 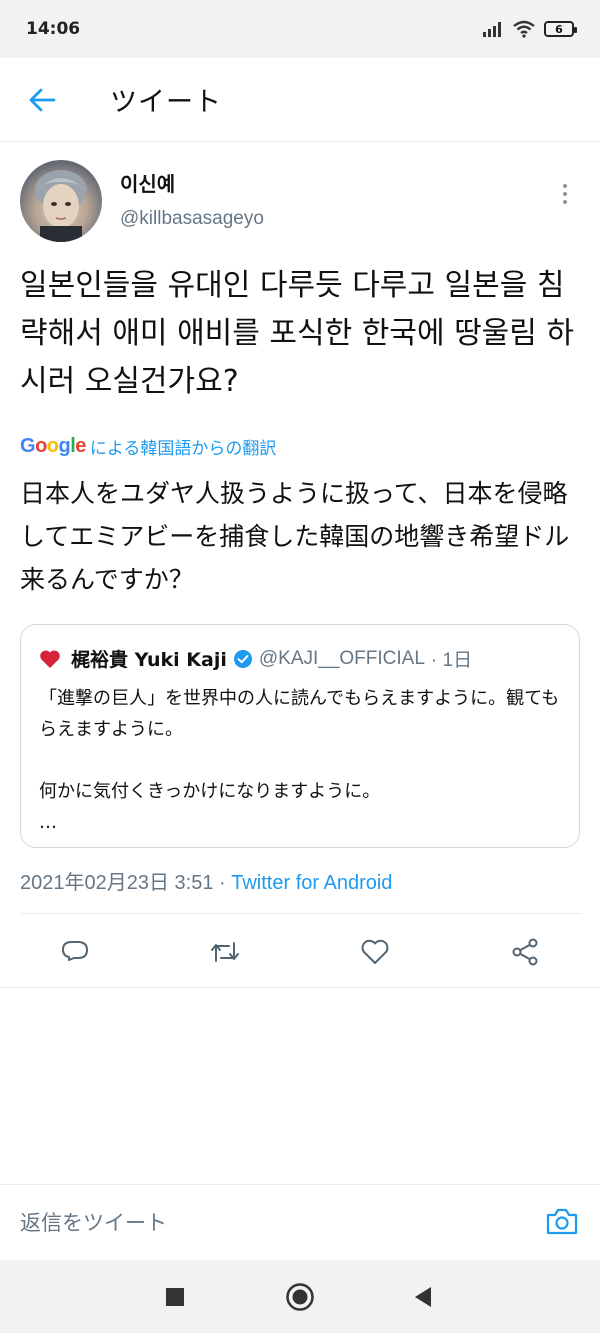 I want to click on quoted-author-handle: @KAJI__OFFICIAL, so click(x=341, y=658).